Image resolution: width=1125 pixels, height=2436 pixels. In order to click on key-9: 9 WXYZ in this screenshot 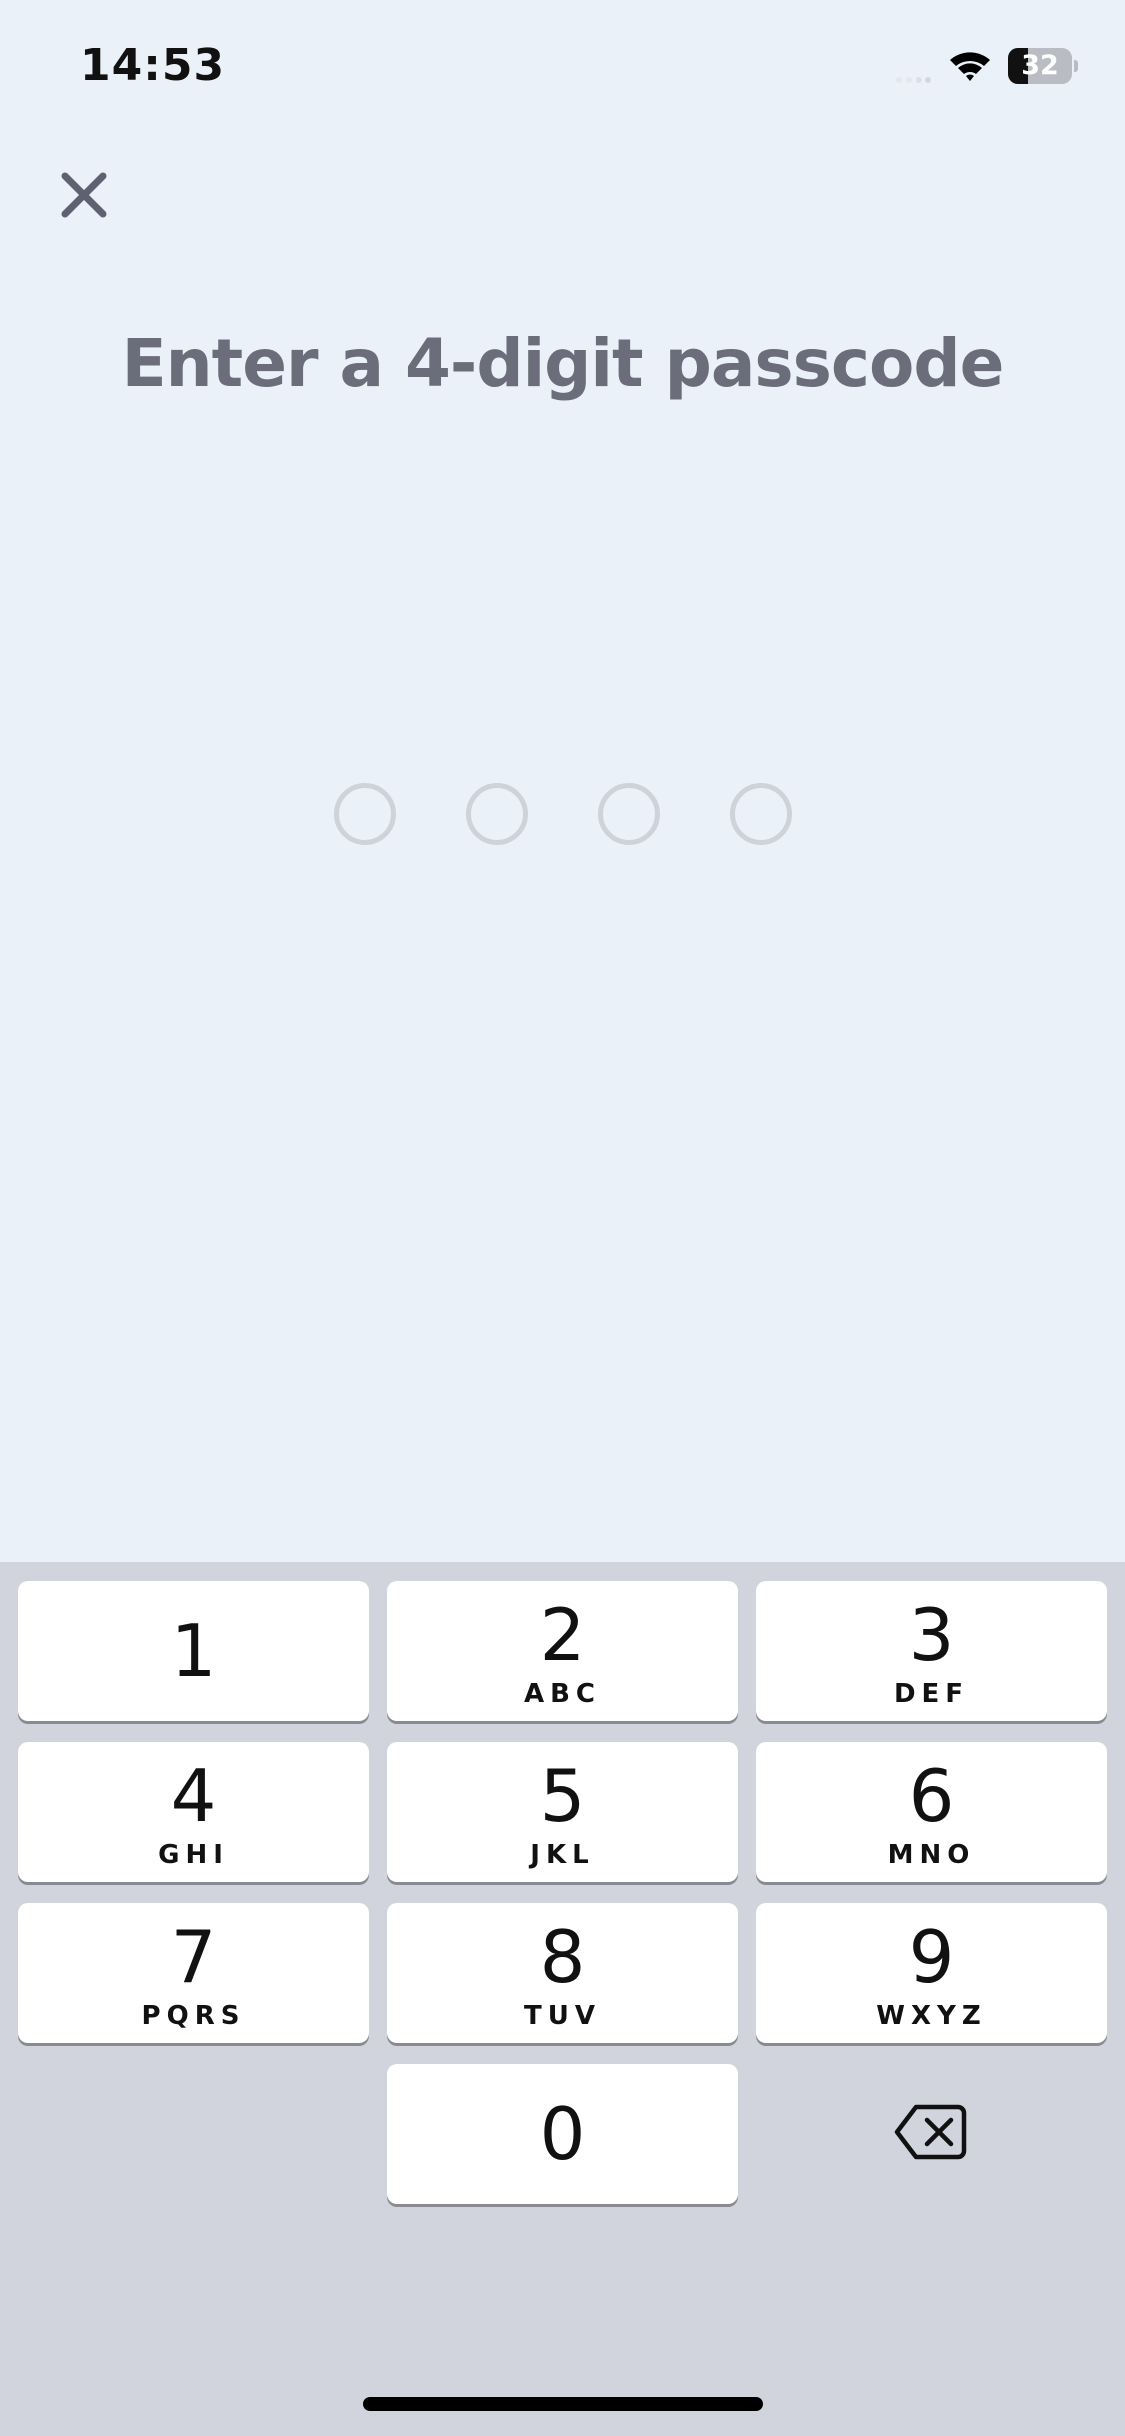, I will do `click(931, 1973)`.